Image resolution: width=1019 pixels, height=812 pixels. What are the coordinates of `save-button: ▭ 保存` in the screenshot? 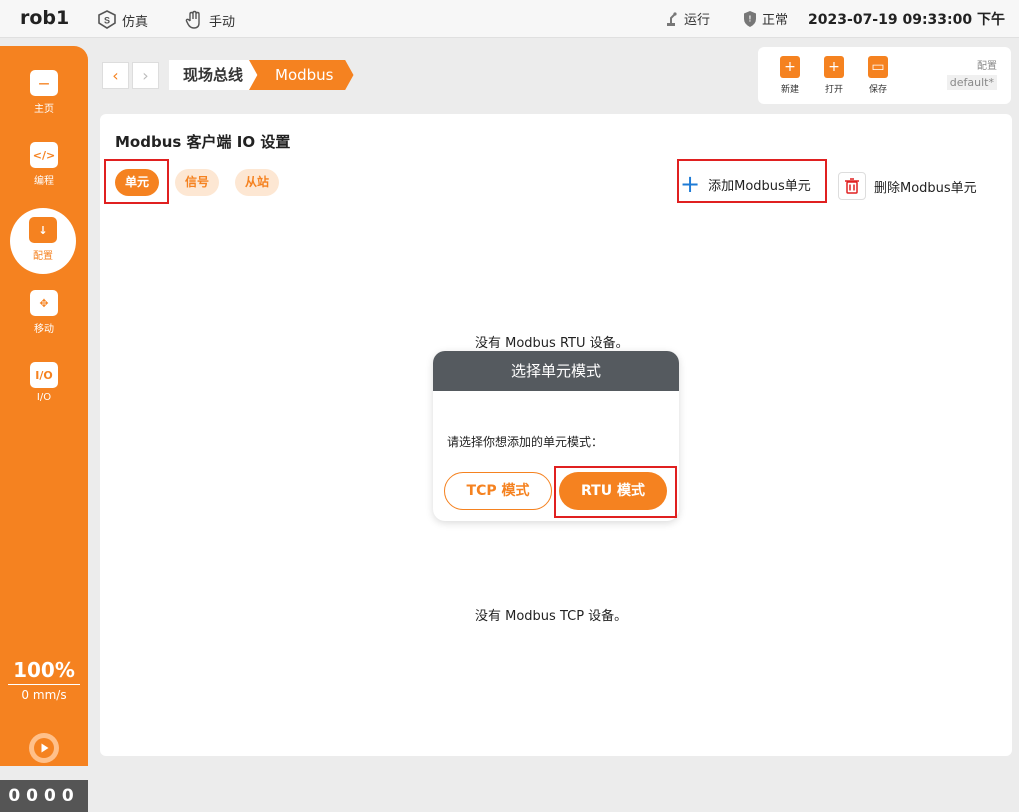 It's located at (878, 75).